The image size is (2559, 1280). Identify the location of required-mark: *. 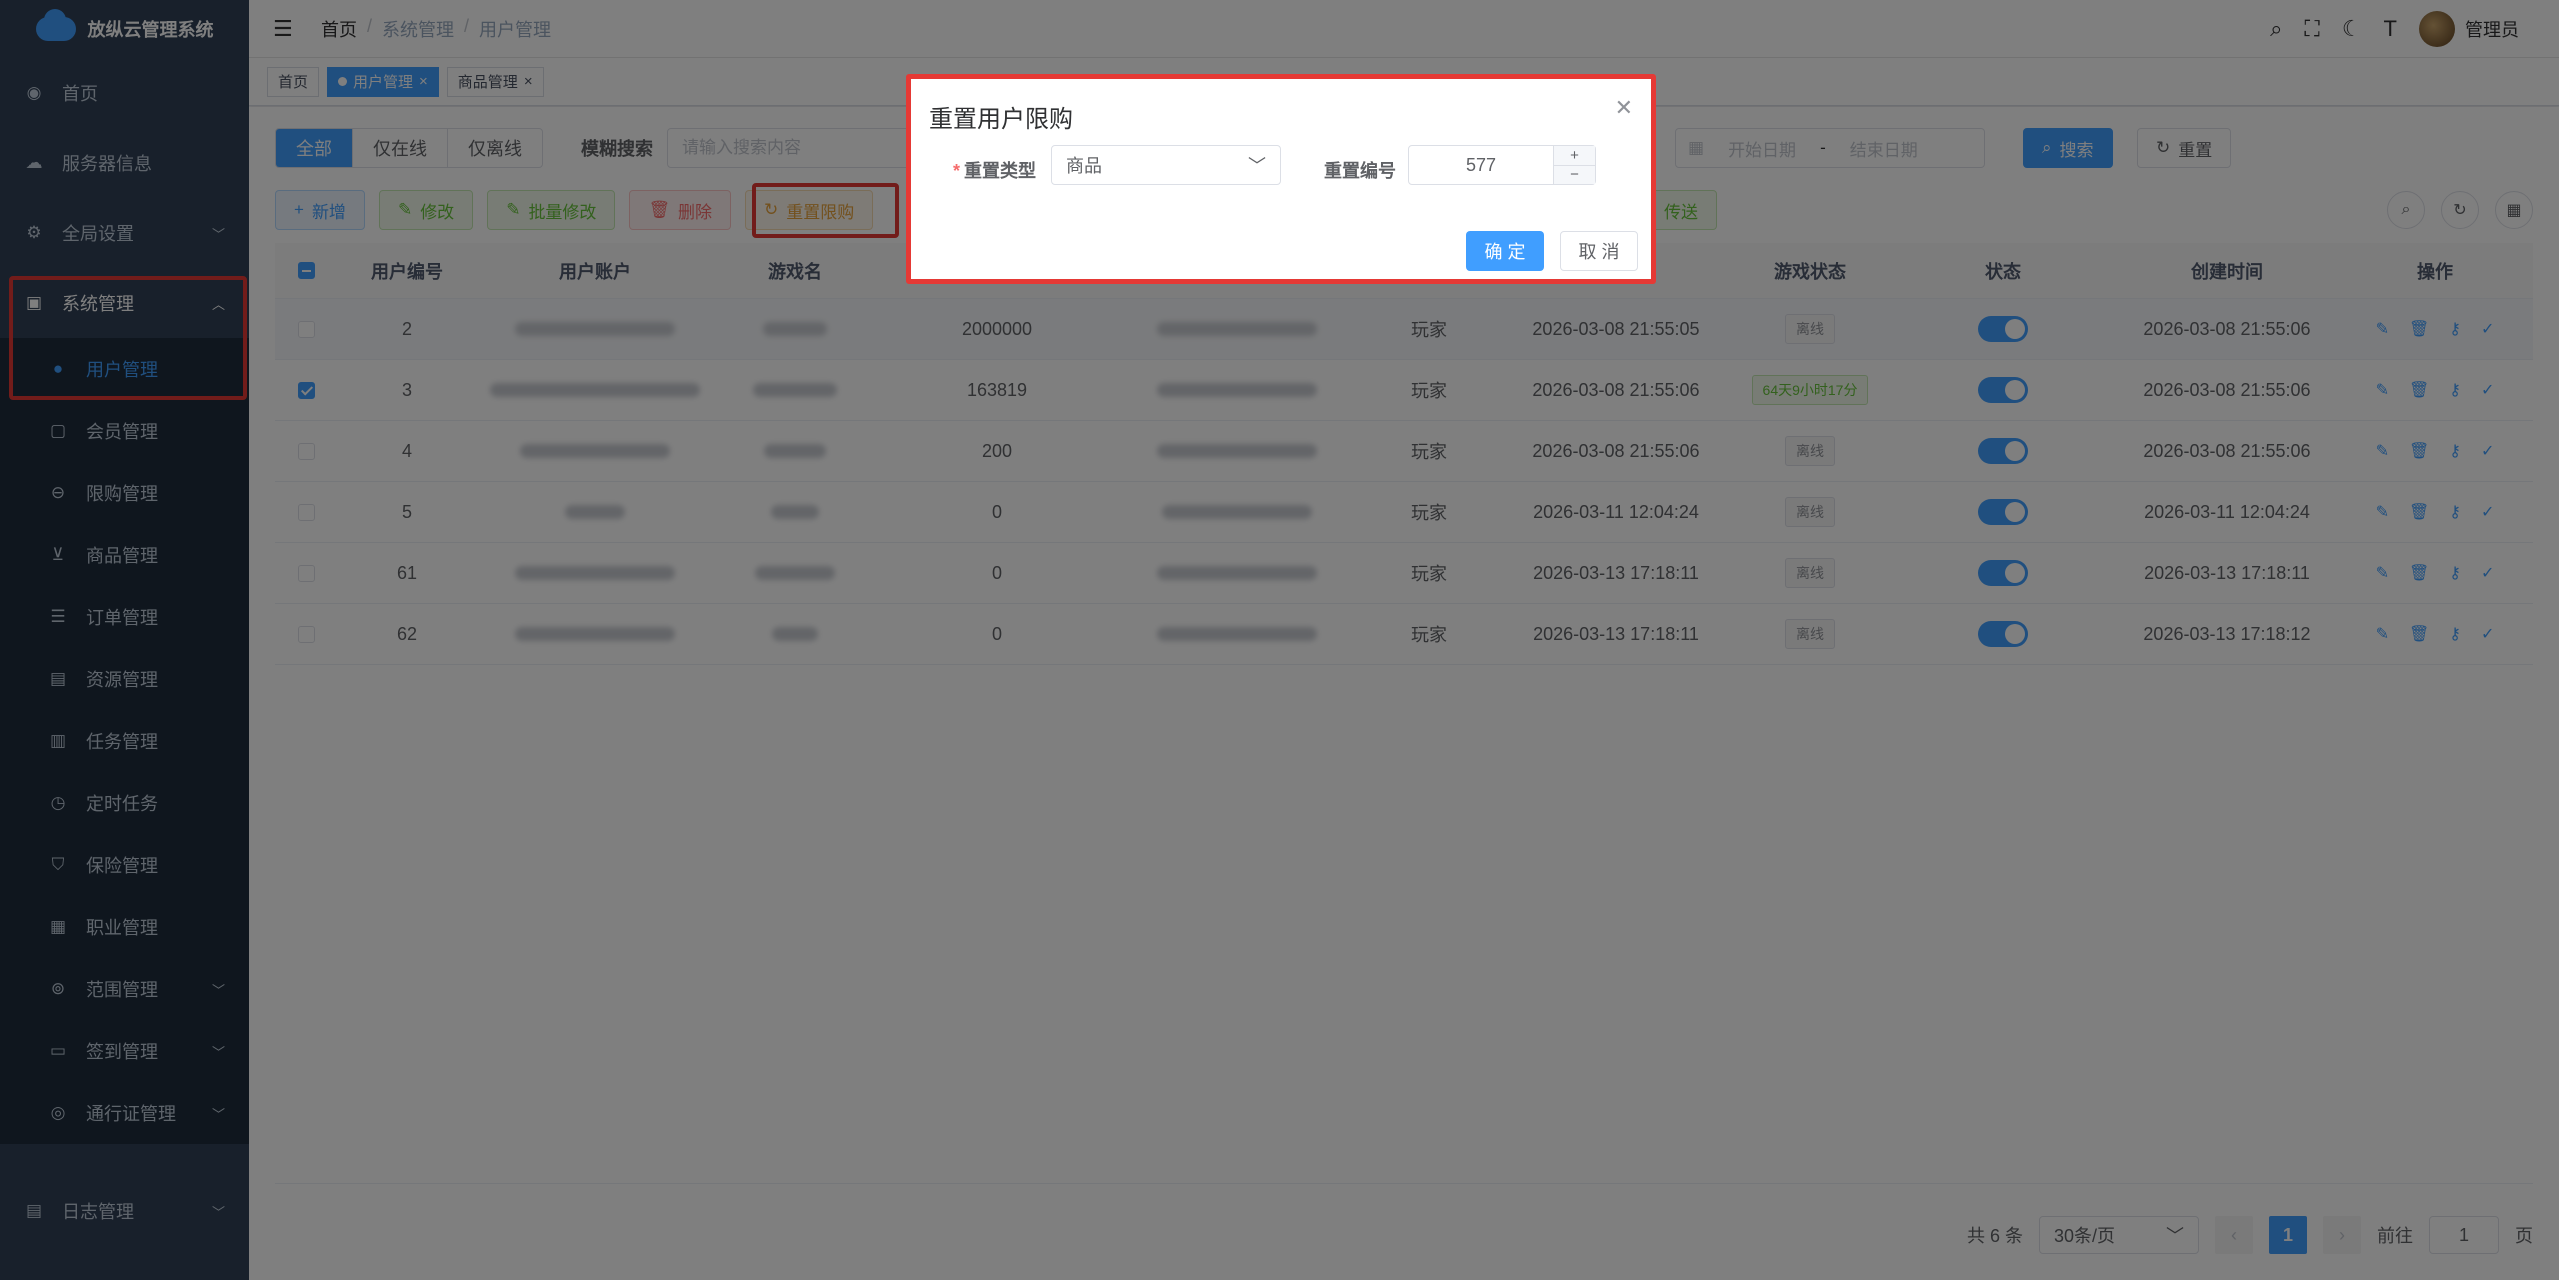
(957, 171).